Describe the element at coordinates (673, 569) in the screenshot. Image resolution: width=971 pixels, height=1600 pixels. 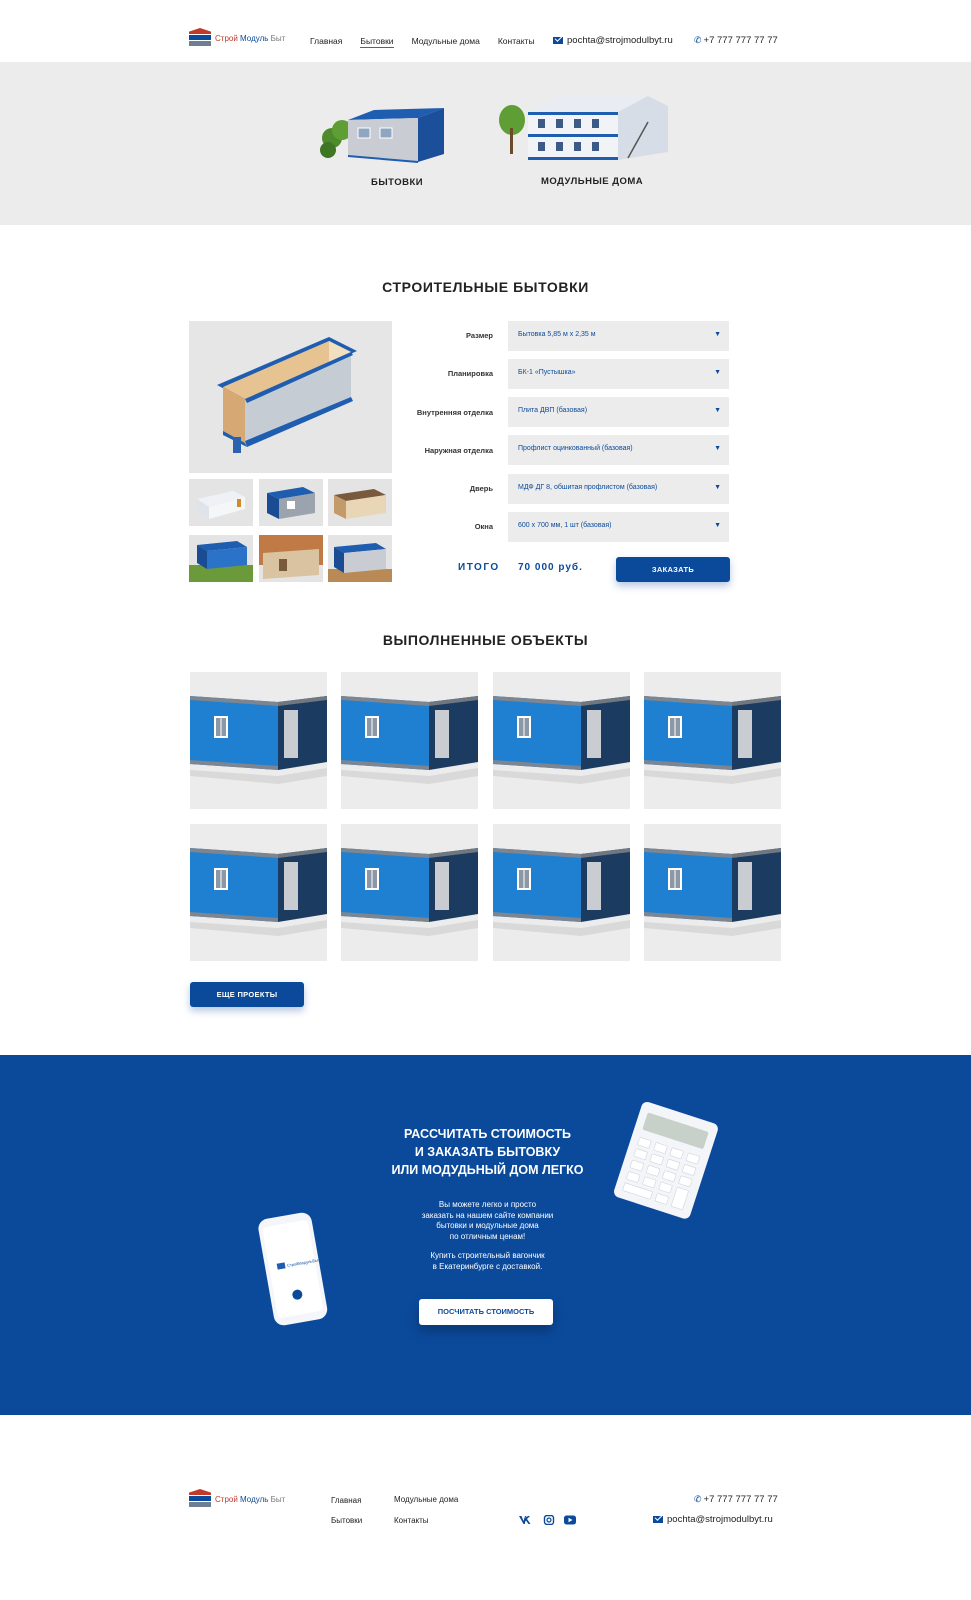
I see `order-button: ЗАКАЗАТЬ` at that location.